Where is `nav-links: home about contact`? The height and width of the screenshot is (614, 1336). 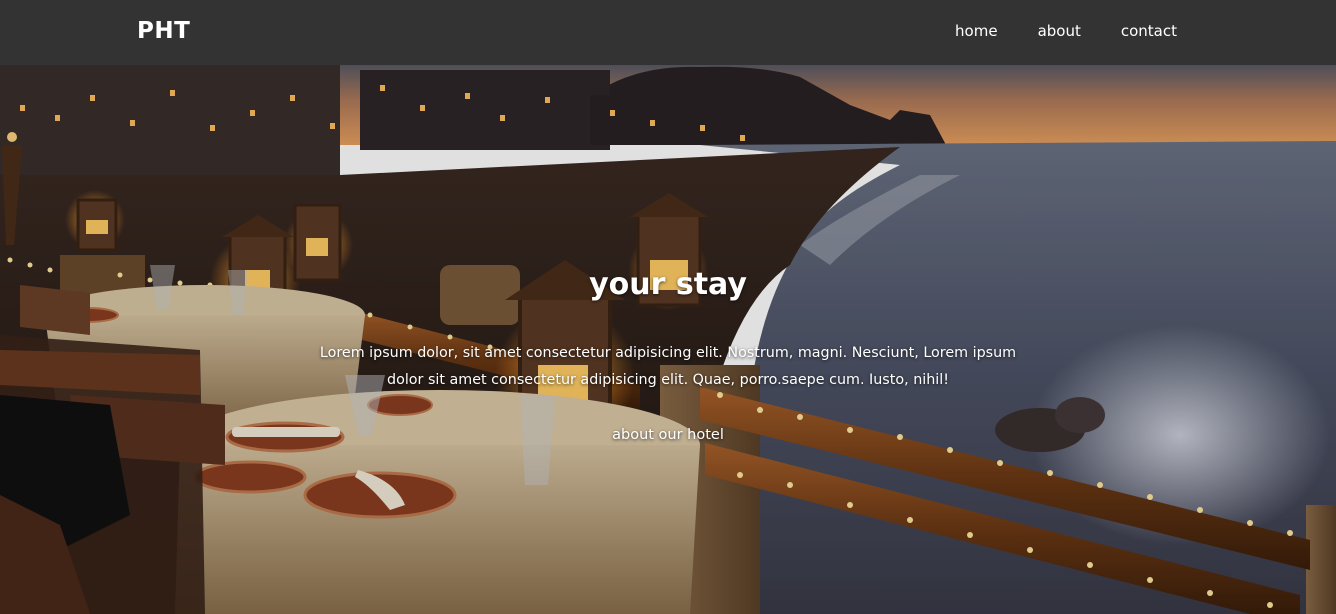 nav-links: home about contact is located at coordinates (1046, 31).